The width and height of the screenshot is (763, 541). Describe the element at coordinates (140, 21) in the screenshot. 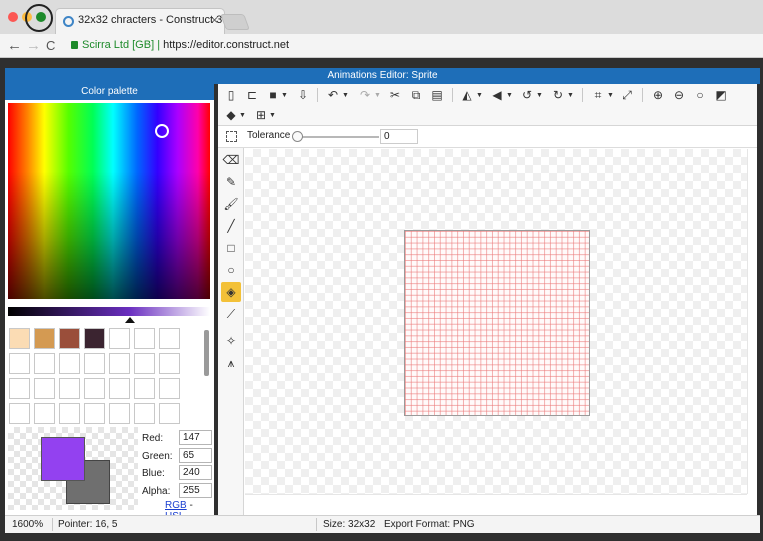

I see `browser-tab: 32x32 chracters - Construct 3 ×` at that location.